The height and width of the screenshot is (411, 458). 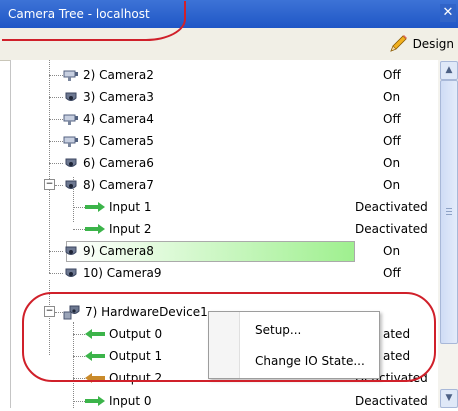 What do you see at coordinates (433, 44) in the screenshot?
I see `design-label: Design` at bounding box center [433, 44].